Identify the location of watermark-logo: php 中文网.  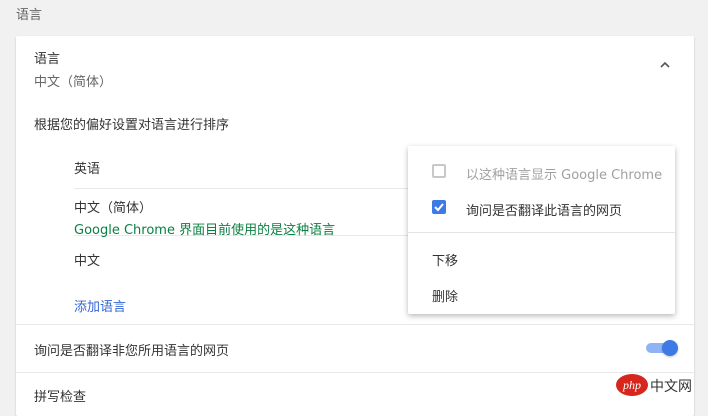
(659, 387).